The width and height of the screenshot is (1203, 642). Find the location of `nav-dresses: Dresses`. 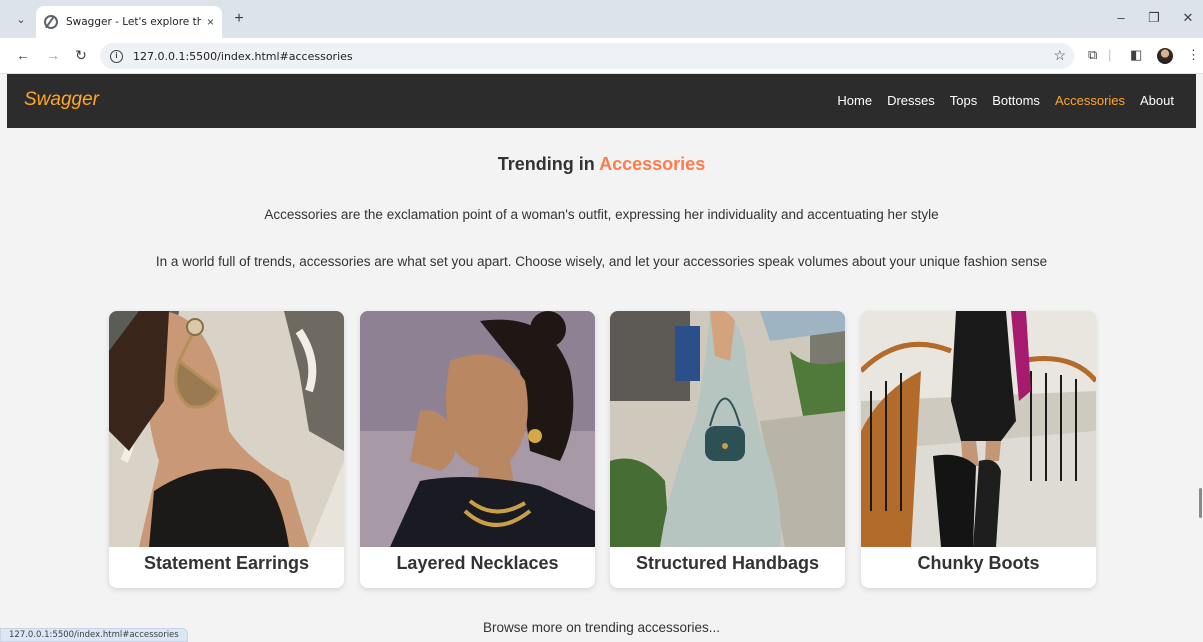

nav-dresses: Dresses is located at coordinates (911, 100).